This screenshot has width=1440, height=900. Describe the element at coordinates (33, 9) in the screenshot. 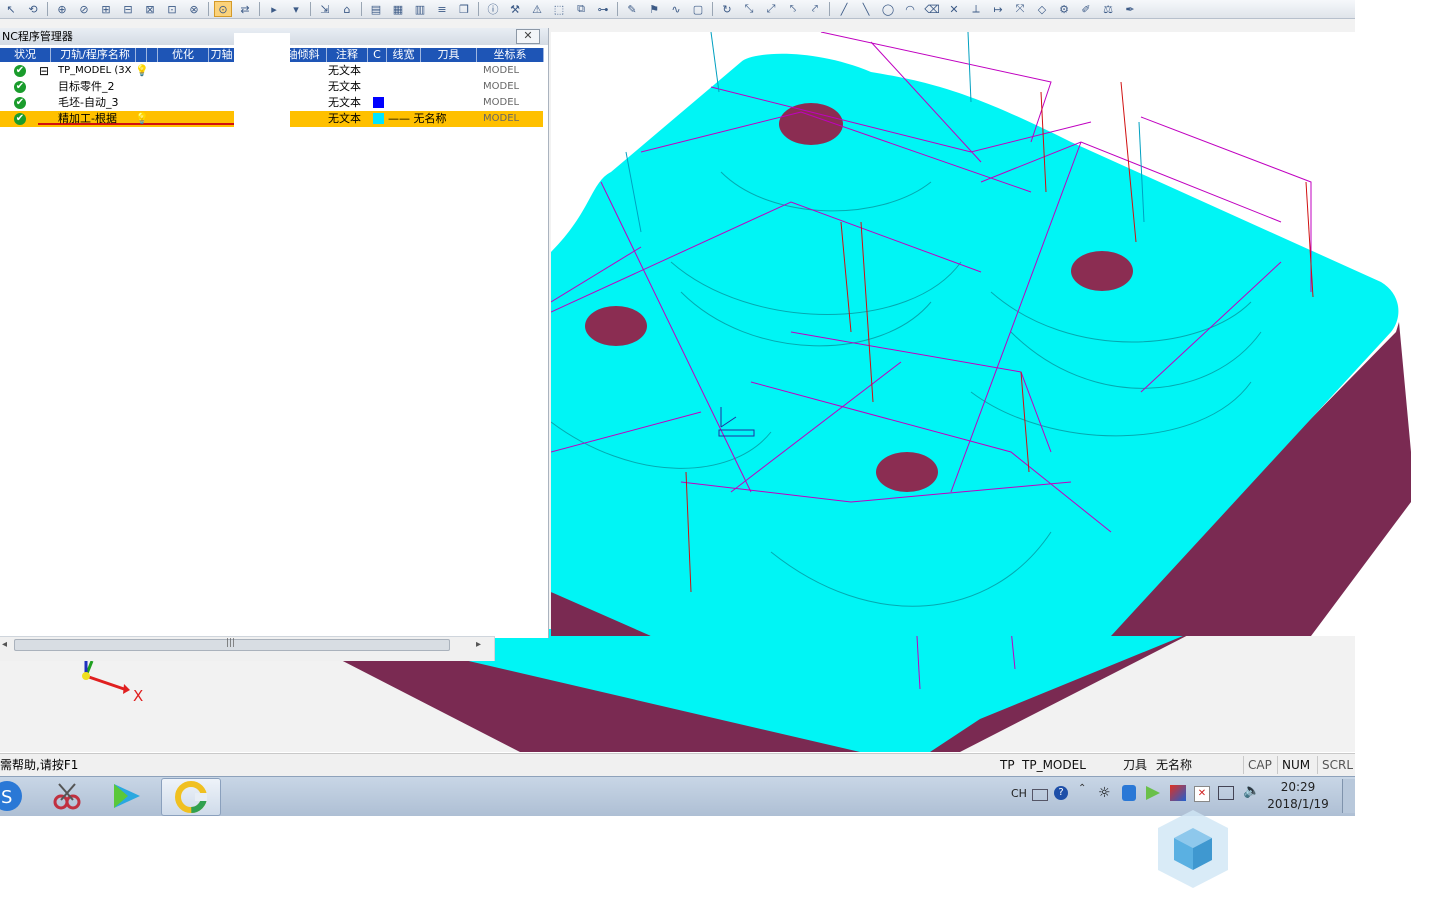

I see `path-icon: ⟲` at that location.